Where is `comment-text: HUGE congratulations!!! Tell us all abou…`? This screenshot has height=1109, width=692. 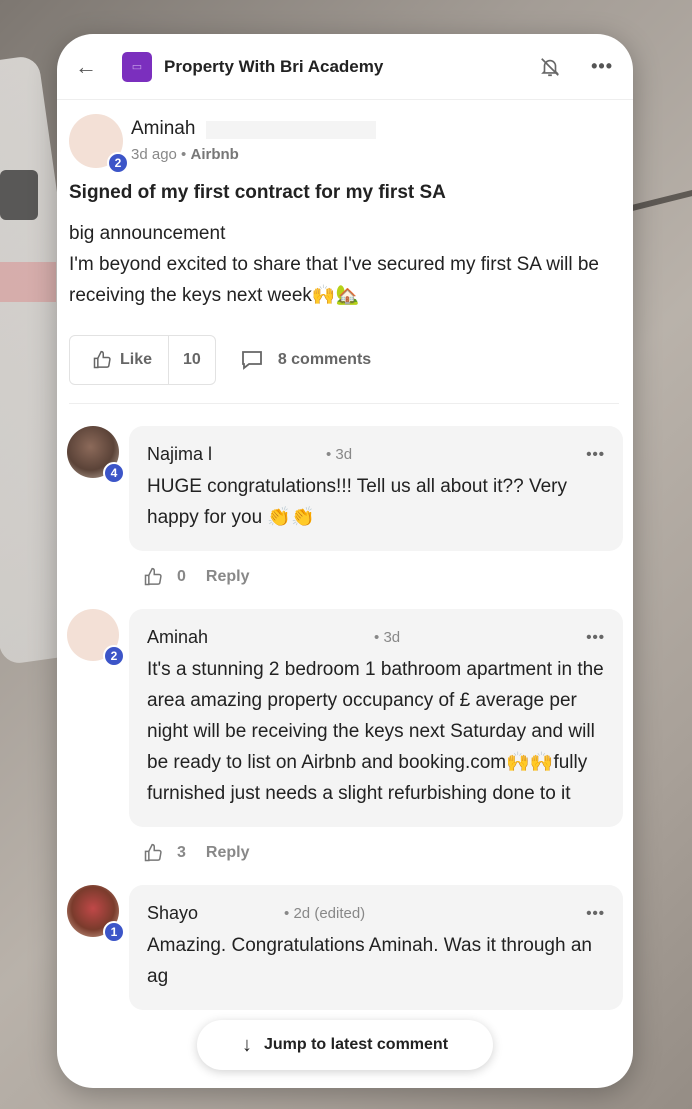
comment-text: HUGE congratulations!!! Tell us all abou… is located at coordinates (376, 502).